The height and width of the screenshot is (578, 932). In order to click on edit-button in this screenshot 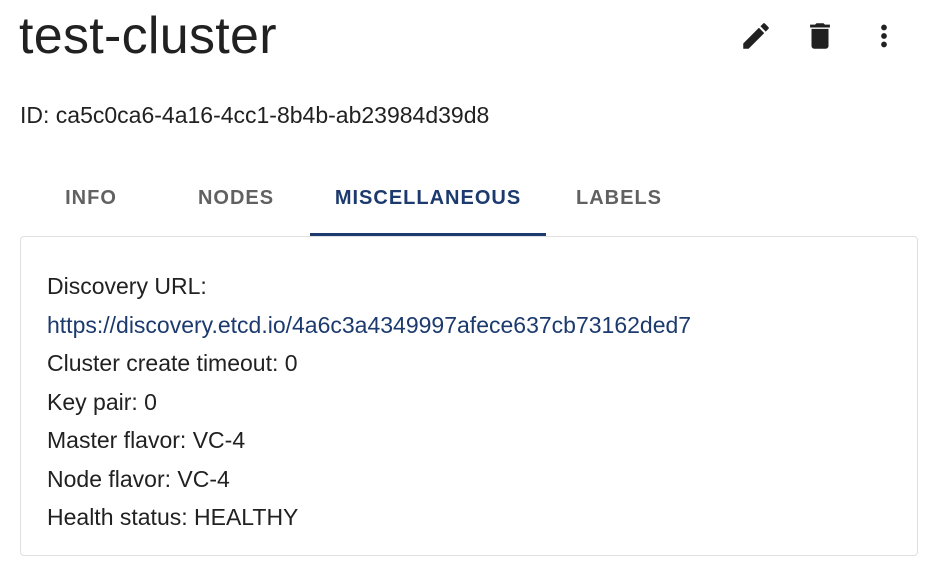, I will do `click(756, 36)`.